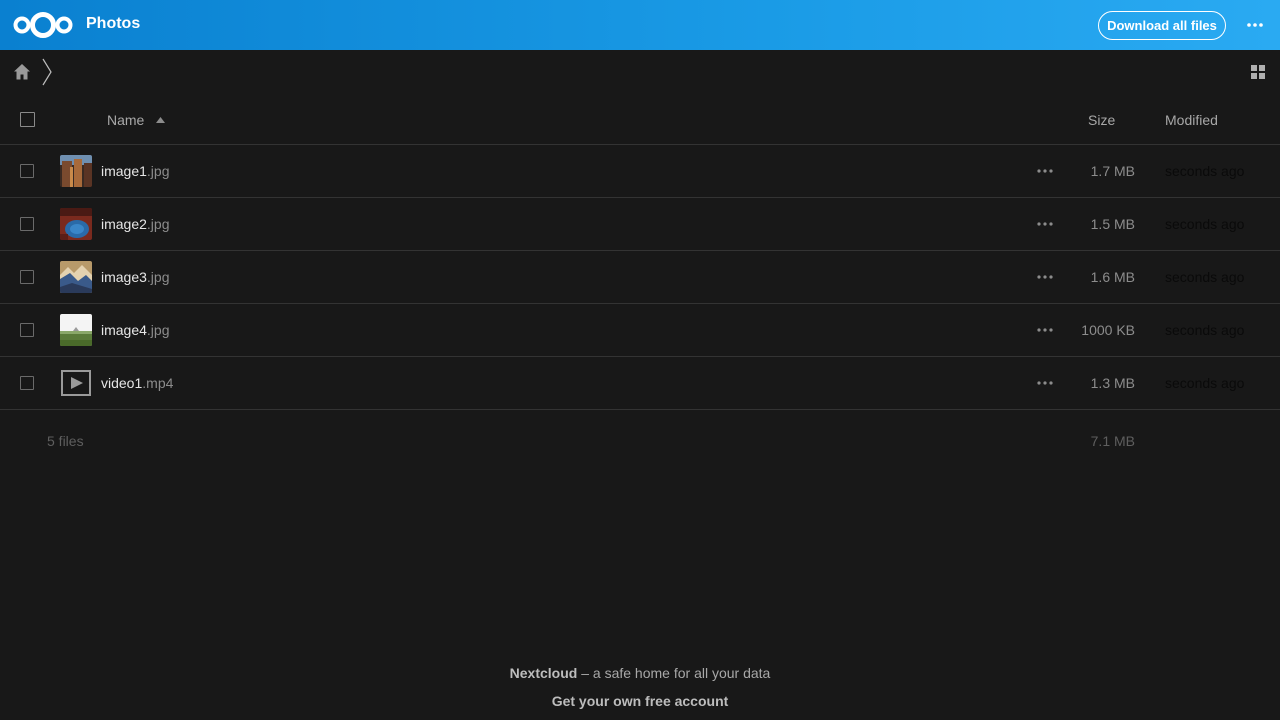 The height and width of the screenshot is (720, 1280). What do you see at coordinates (113, 23) in the screenshot?
I see `app-title: Photos` at bounding box center [113, 23].